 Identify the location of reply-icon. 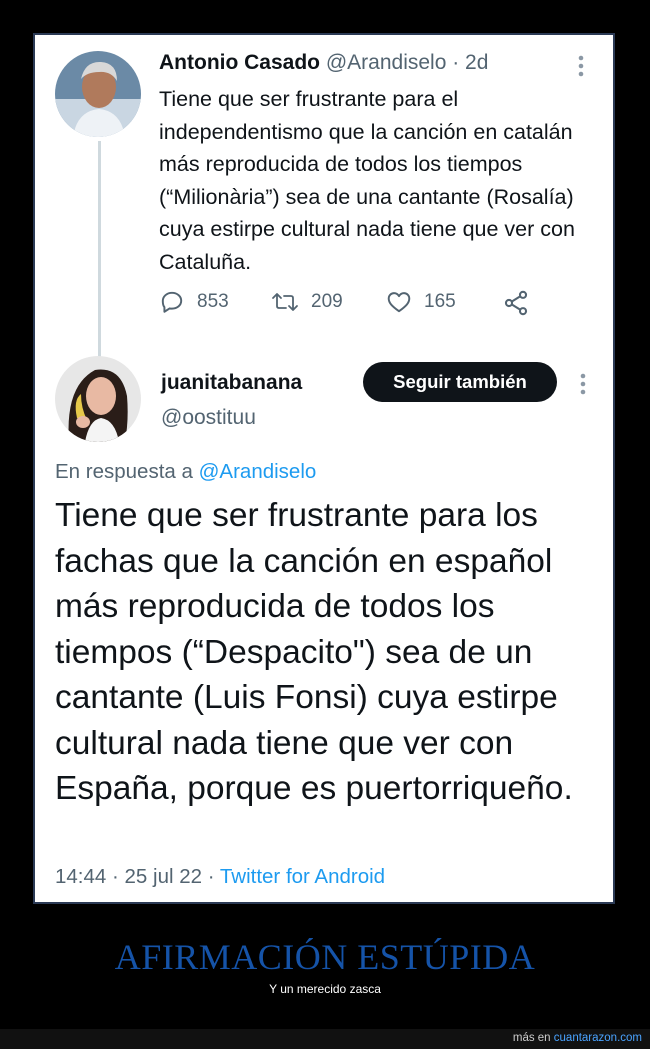
(172, 302).